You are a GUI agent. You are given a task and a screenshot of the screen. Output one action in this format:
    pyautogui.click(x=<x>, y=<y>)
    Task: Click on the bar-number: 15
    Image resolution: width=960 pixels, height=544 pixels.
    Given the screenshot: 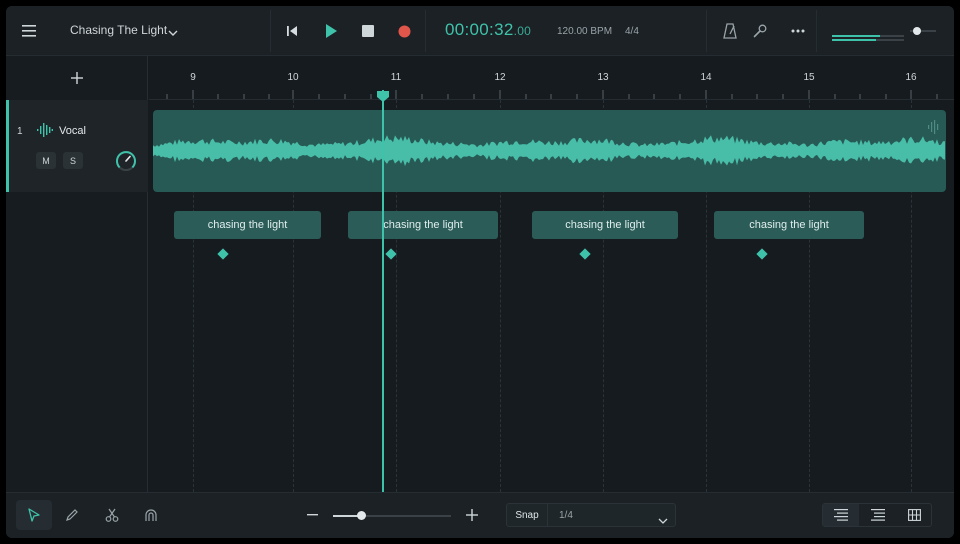 What is the action you would take?
    pyautogui.click(x=809, y=77)
    